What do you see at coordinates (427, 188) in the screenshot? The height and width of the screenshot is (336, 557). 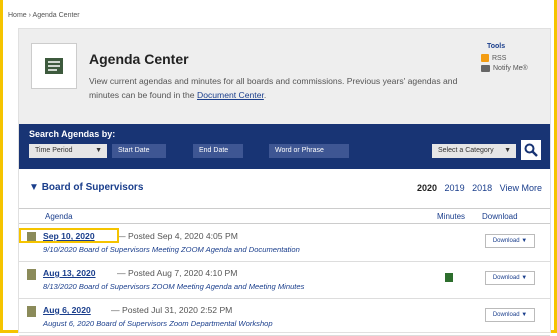 I see `year-2020-link: 2020` at bounding box center [427, 188].